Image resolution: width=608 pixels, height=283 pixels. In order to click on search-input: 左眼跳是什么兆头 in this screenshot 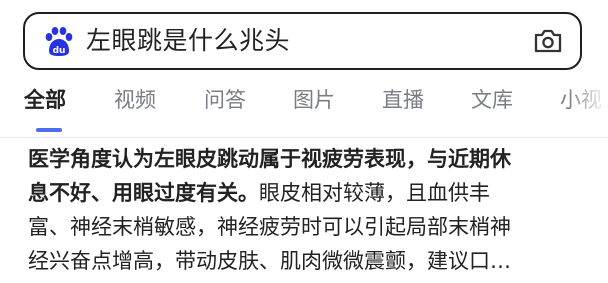, I will do `click(188, 41)`.